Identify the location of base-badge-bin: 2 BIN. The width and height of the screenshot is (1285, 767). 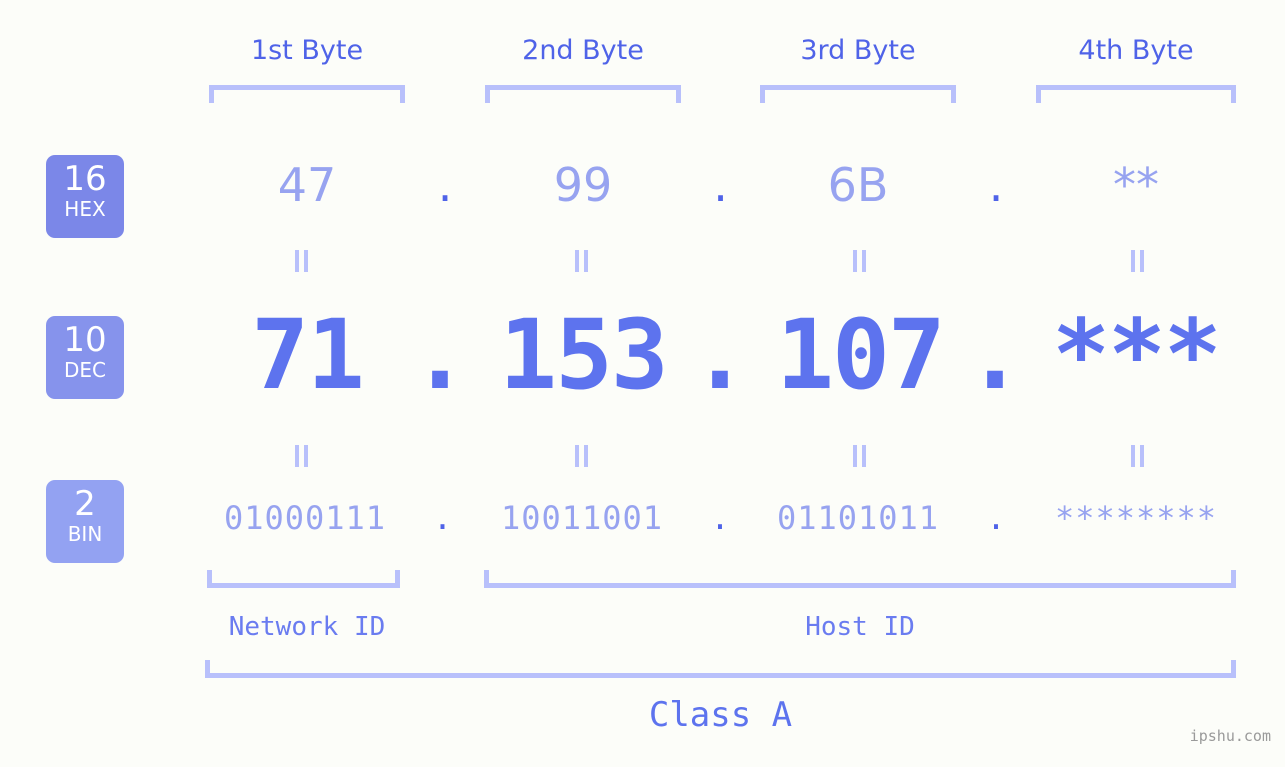
(85, 521).